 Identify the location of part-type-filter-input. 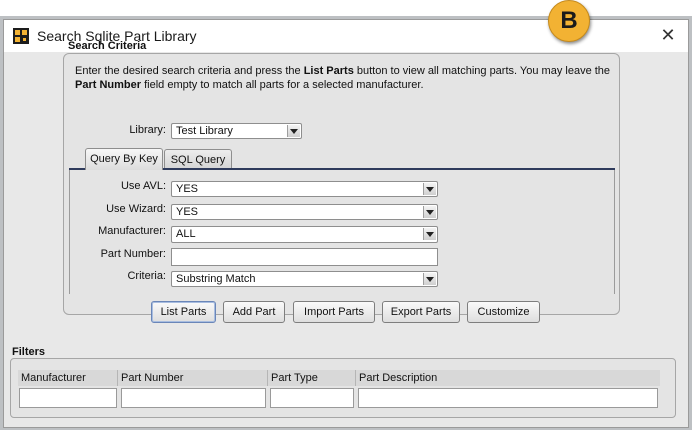
(312, 398).